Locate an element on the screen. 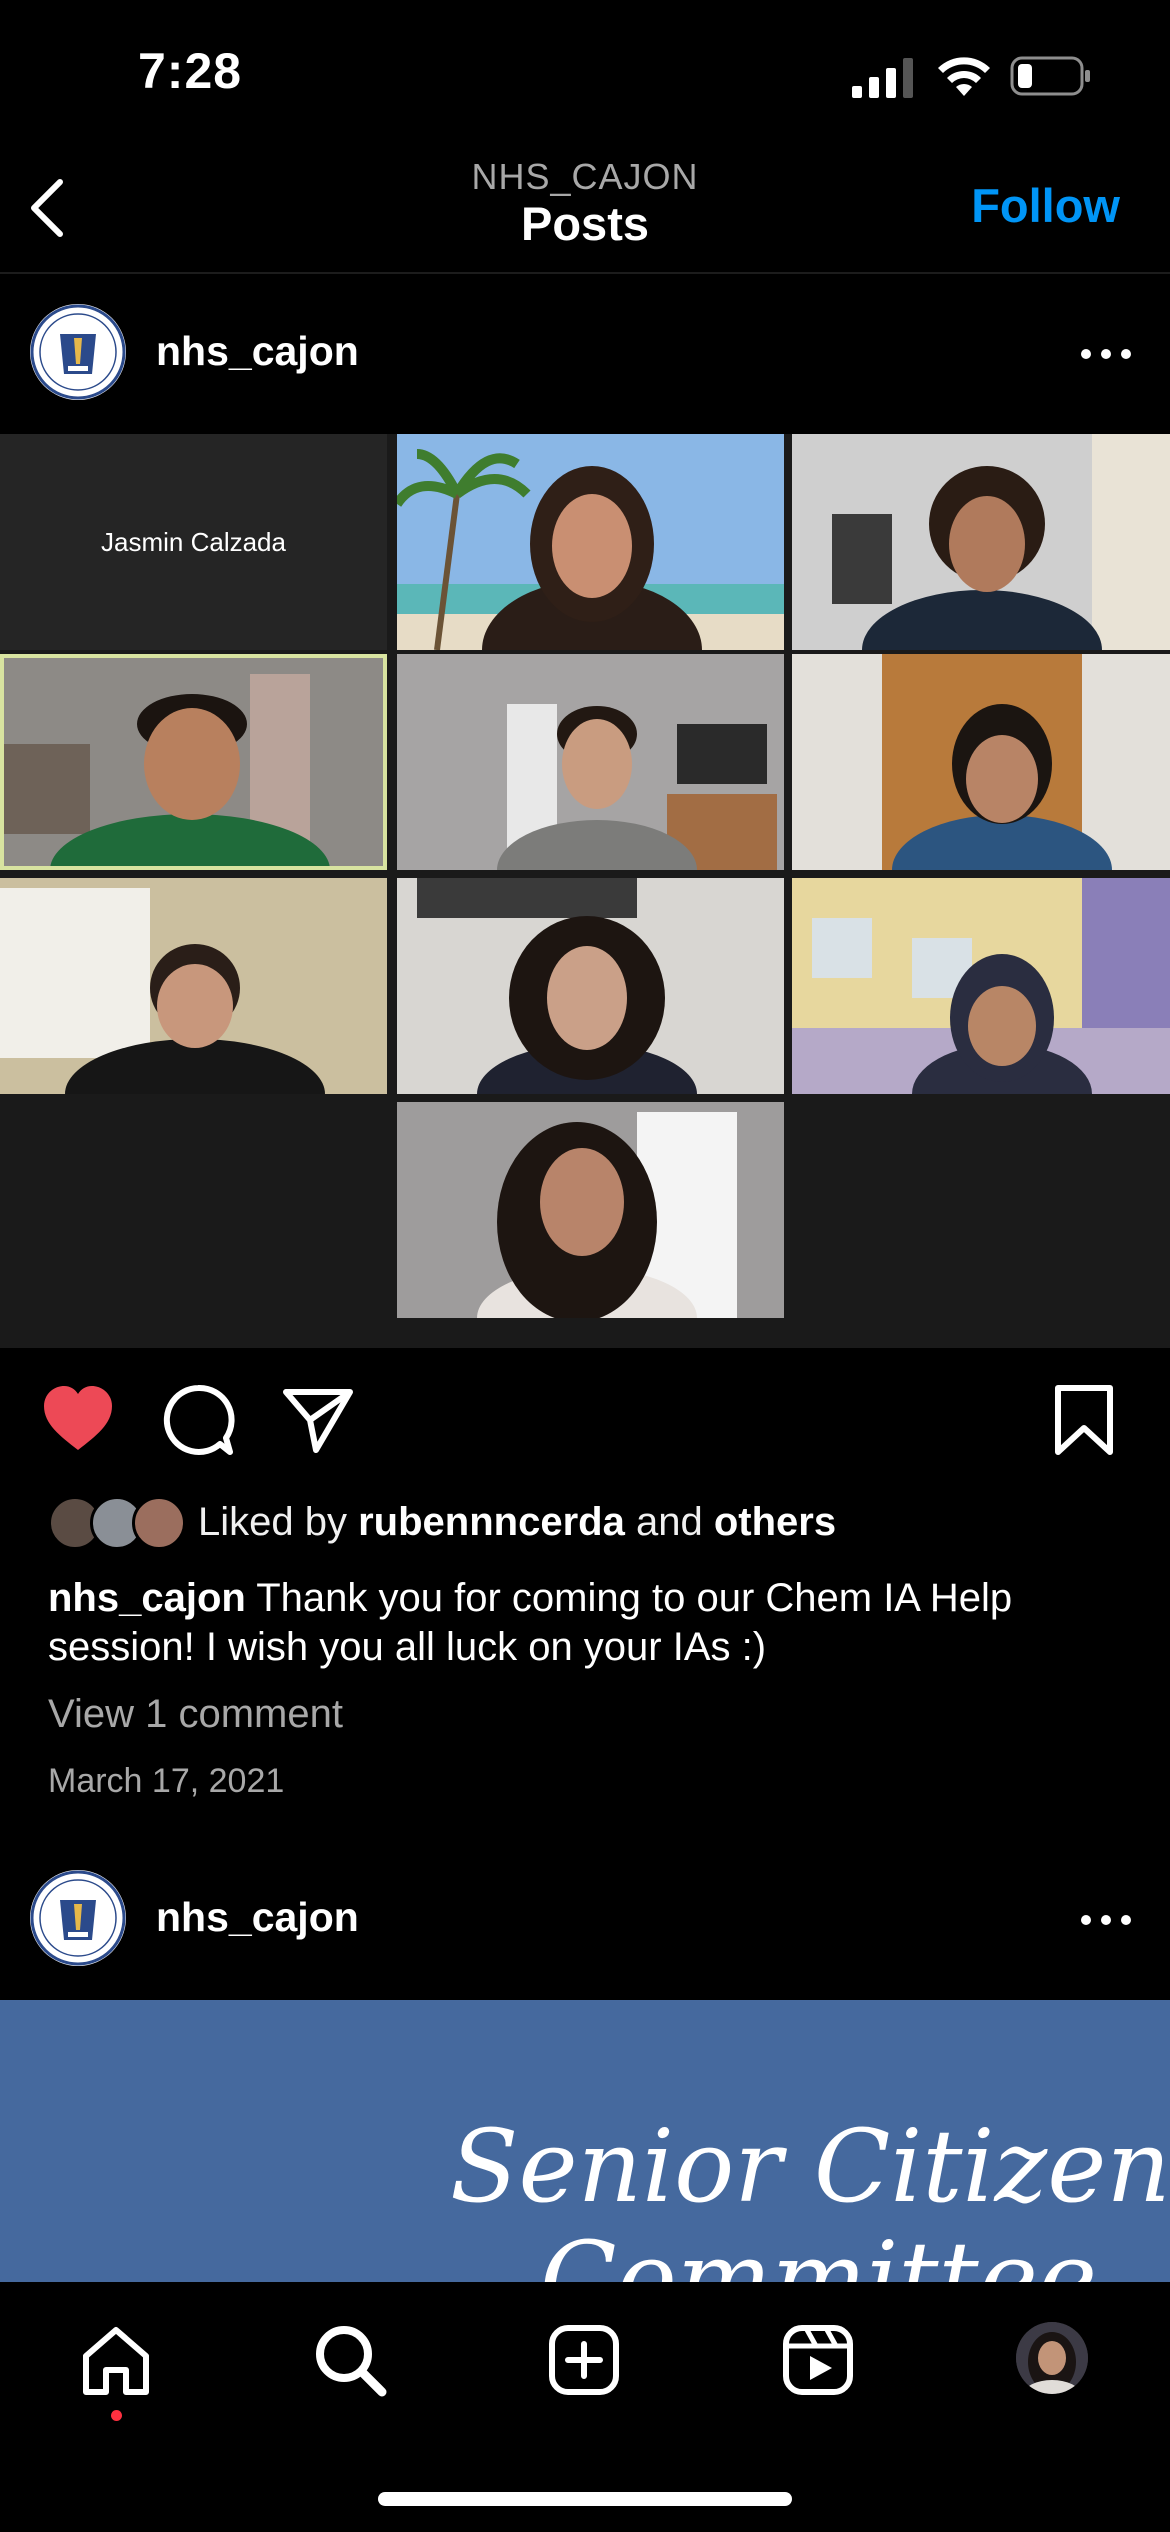 Image resolution: width=1170 pixels, height=2532 pixels. banner-text-line1: Senior Citizen is located at coordinates (810, 2166).